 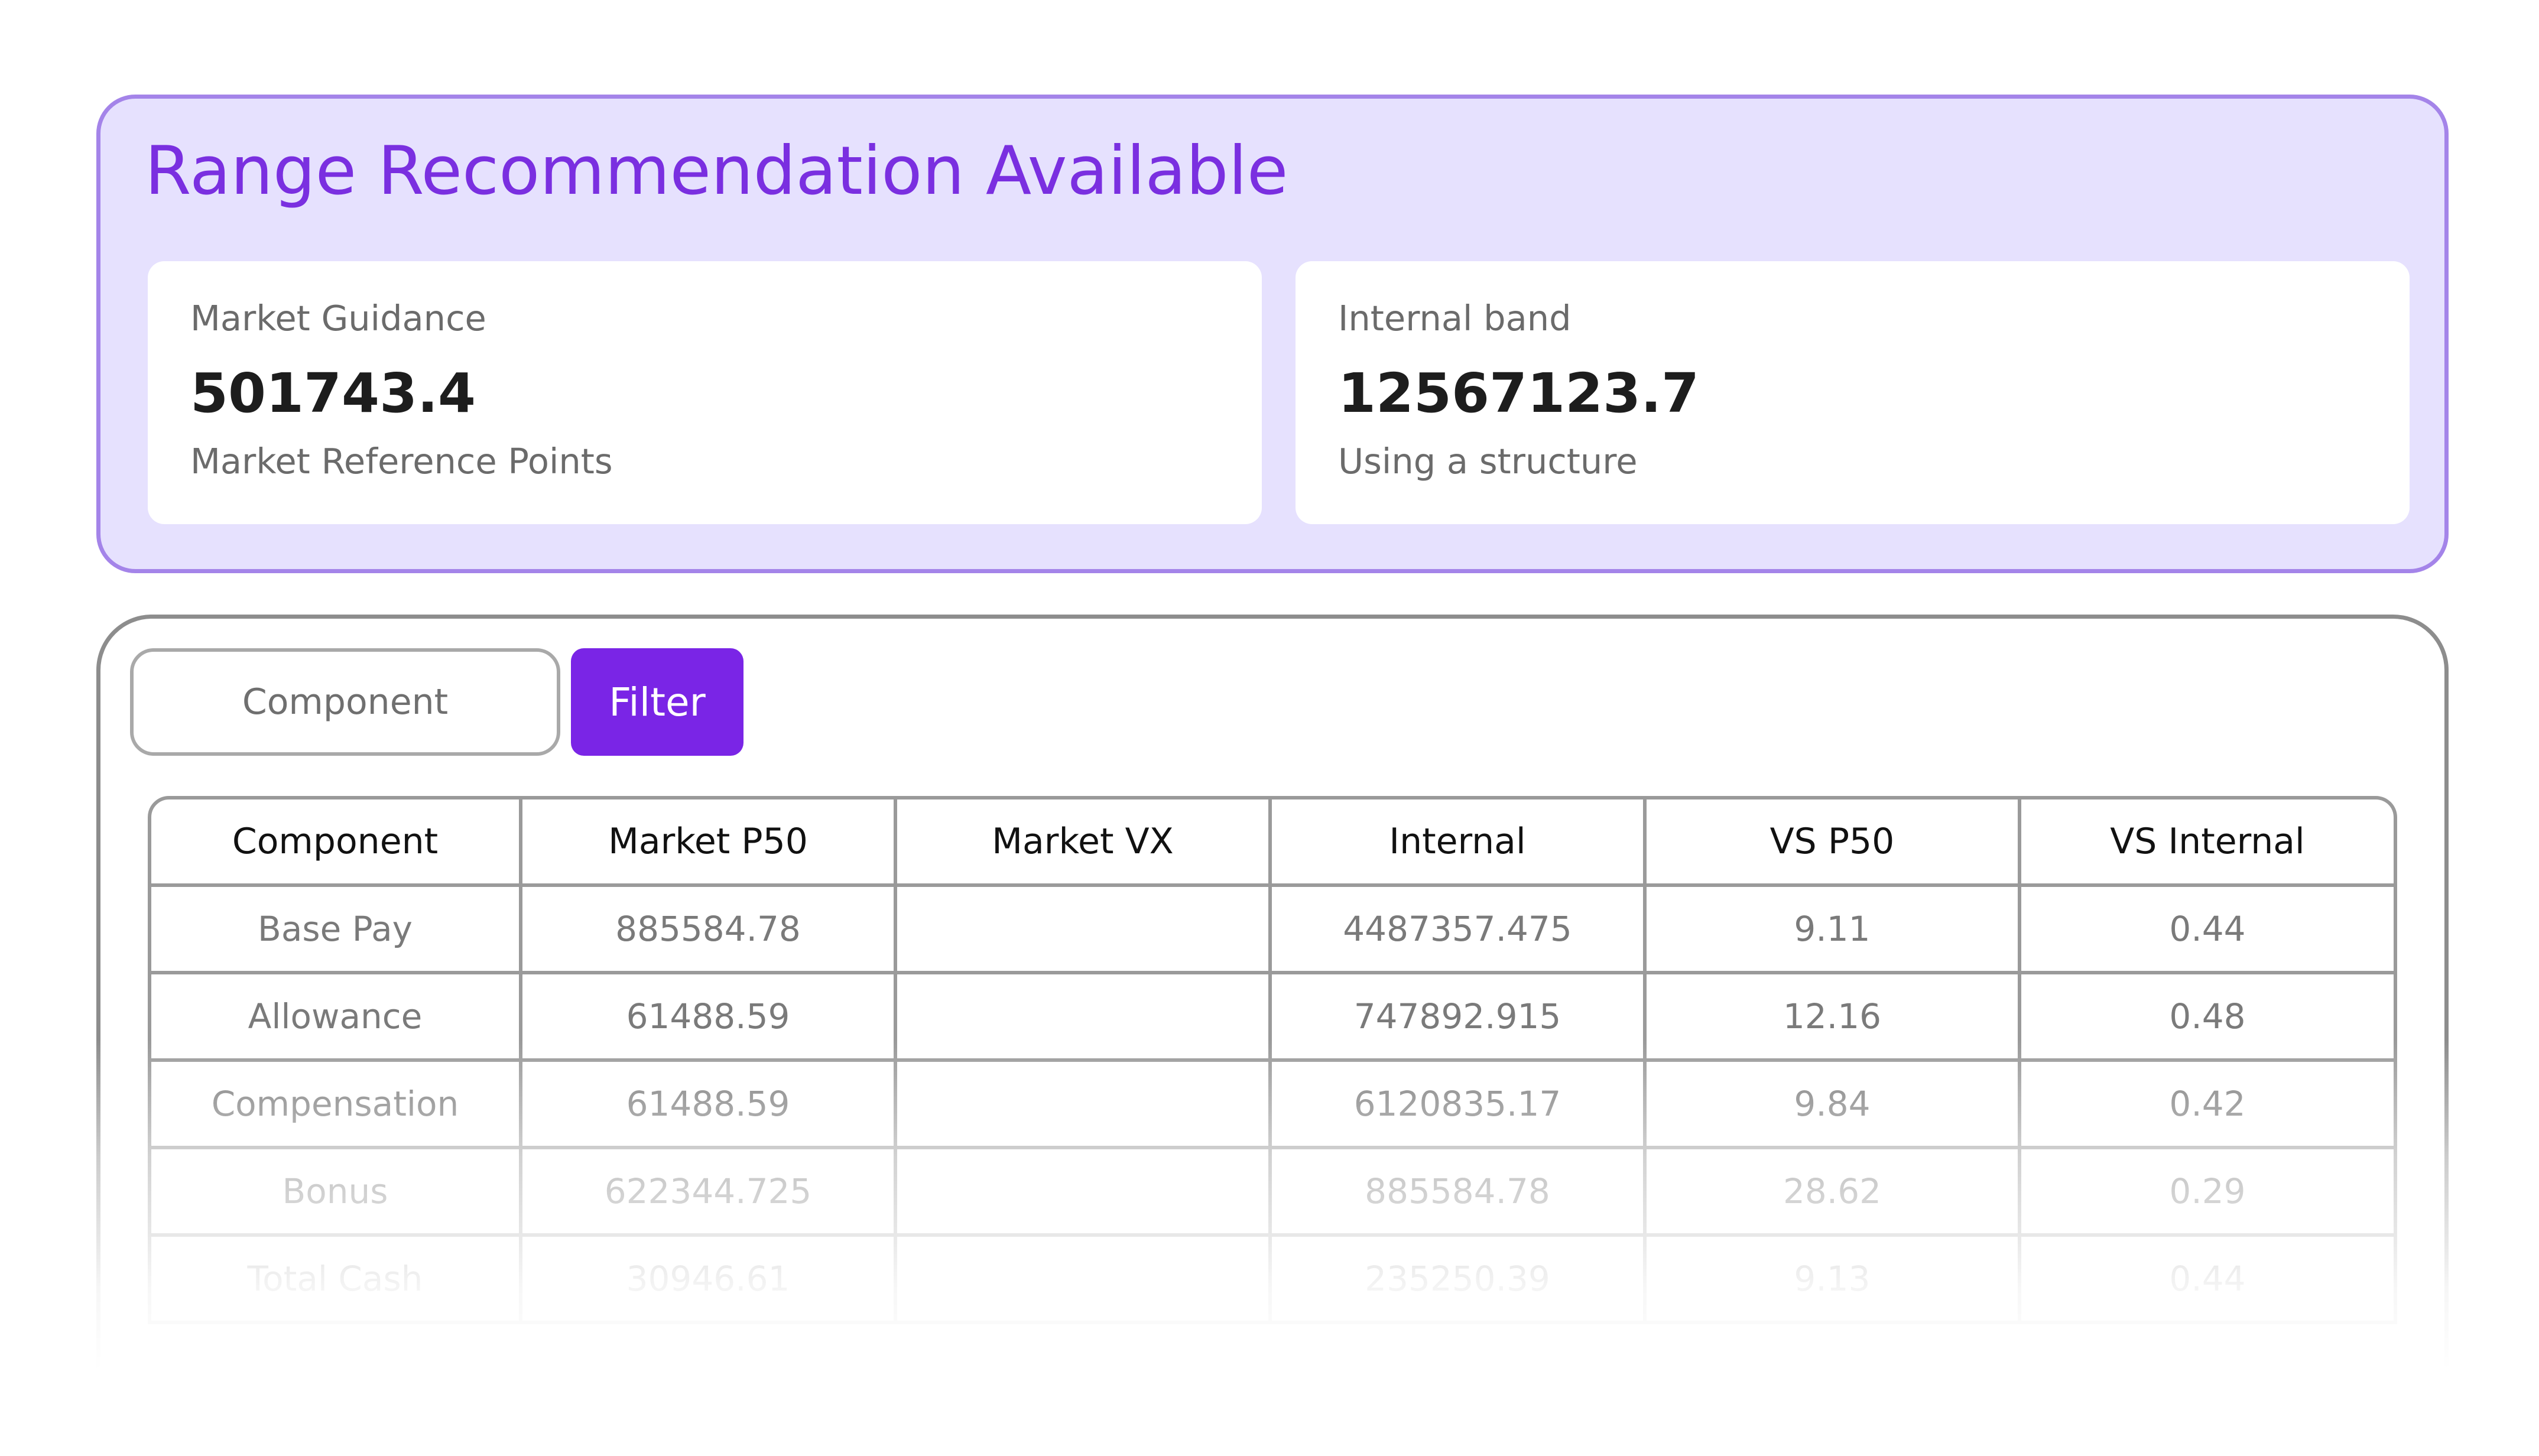 What do you see at coordinates (717, 171) in the screenshot?
I see `panel-title: Range Recommendation Available` at bounding box center [717, 171].